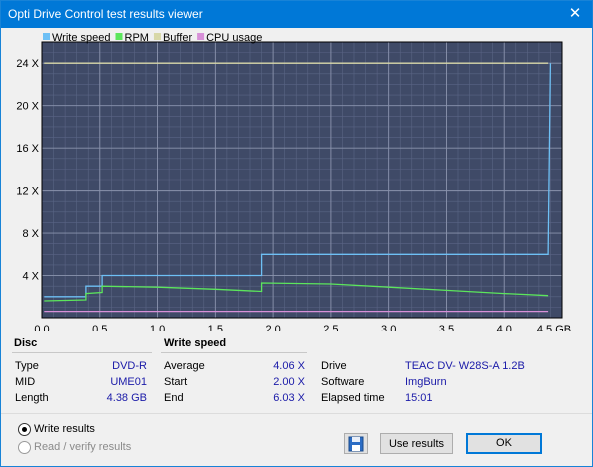  I want to click on x-tick-label: 0.5, so click(99, 327).